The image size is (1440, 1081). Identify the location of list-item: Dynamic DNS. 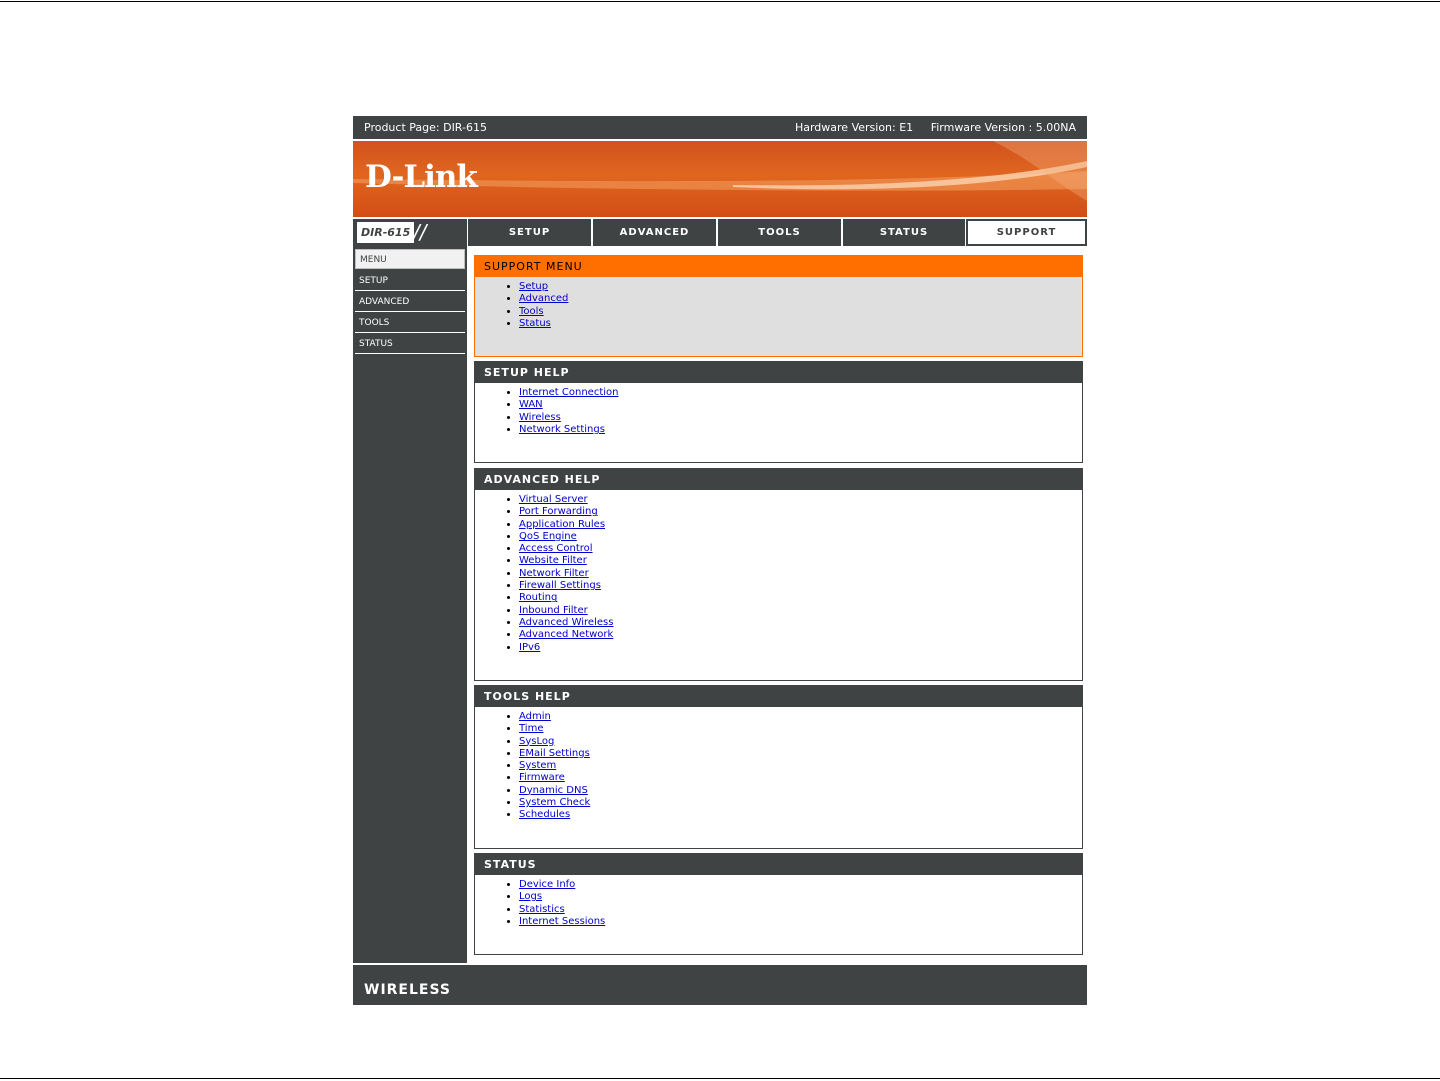
(800, 791).